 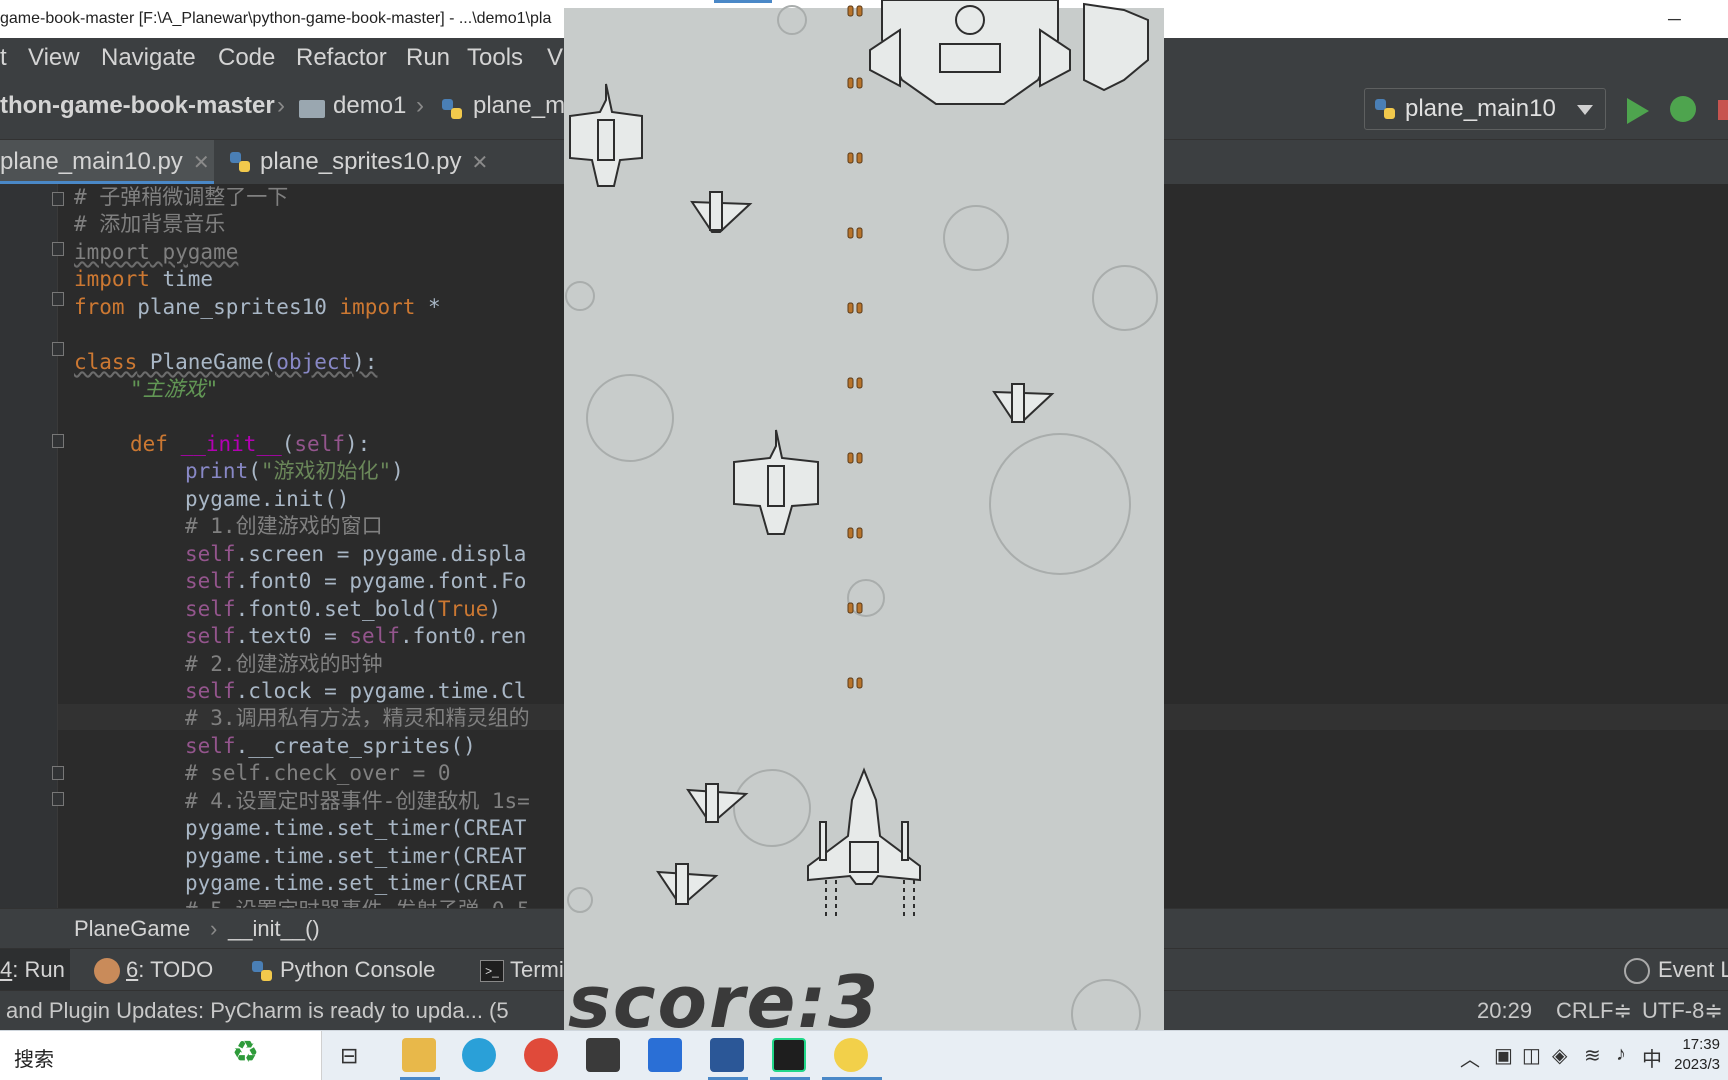 What do you see at coordinates (245, 1052) in the screenshot?
I see `recycle-icon: ♻` at bounding box center [245, 1052].